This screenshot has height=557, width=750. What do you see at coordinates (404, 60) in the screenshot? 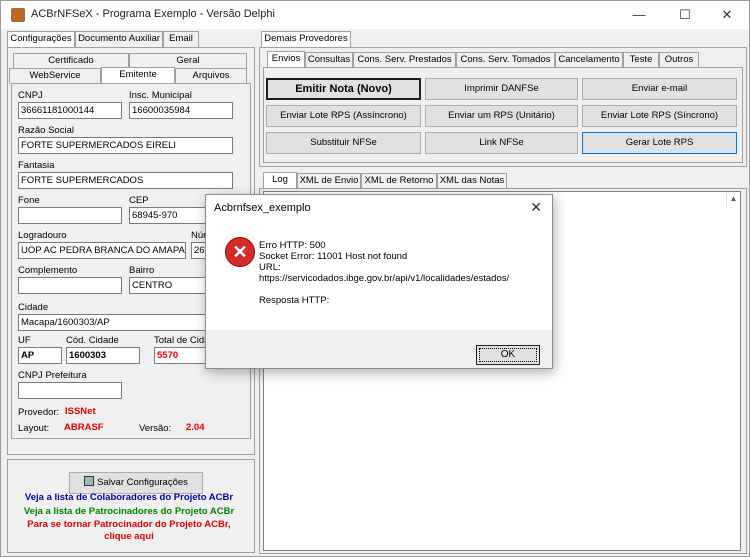
I see `tab-cons-serv-prestados: Cons. Serv. Prestados` at bounding box center [404, 60].